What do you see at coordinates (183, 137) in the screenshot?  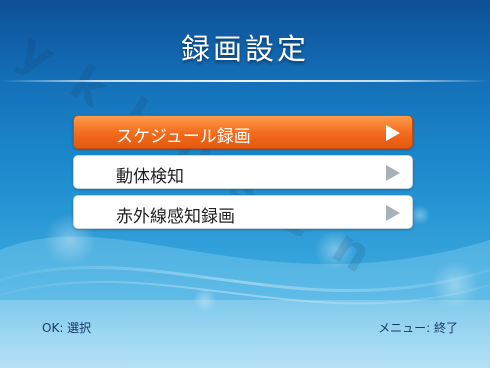 I see `menu-item-label: スケジュール録画` at bounding box center [183, 137].